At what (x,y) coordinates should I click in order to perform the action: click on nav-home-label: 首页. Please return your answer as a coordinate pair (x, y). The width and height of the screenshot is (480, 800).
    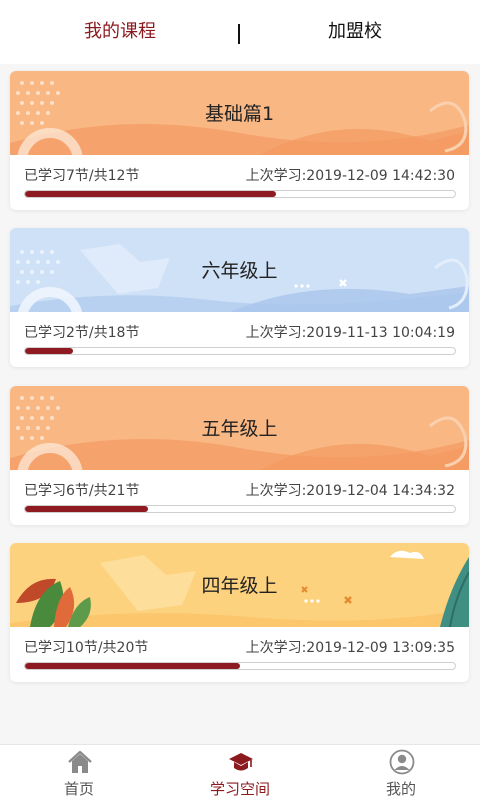
    Looking at the image, I should click on (78, 789).